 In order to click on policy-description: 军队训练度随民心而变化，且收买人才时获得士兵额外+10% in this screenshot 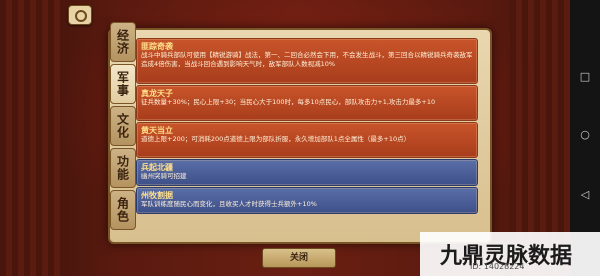, I will do `click(229, 204)`.